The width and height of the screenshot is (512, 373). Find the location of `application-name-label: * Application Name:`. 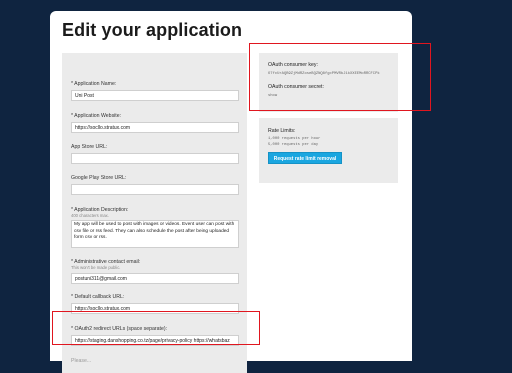

application-name-label: * Application Name: is located at coordinates (94, 84).